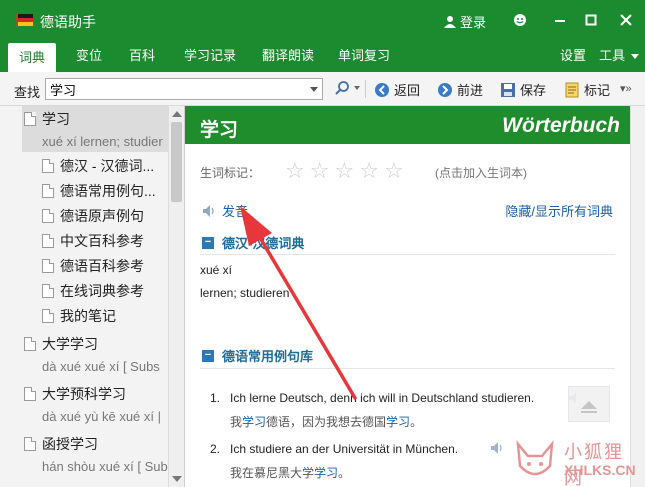  I want to click on sidebar-item-pinyin: xué xí lernen; studier, so click(102, 141).